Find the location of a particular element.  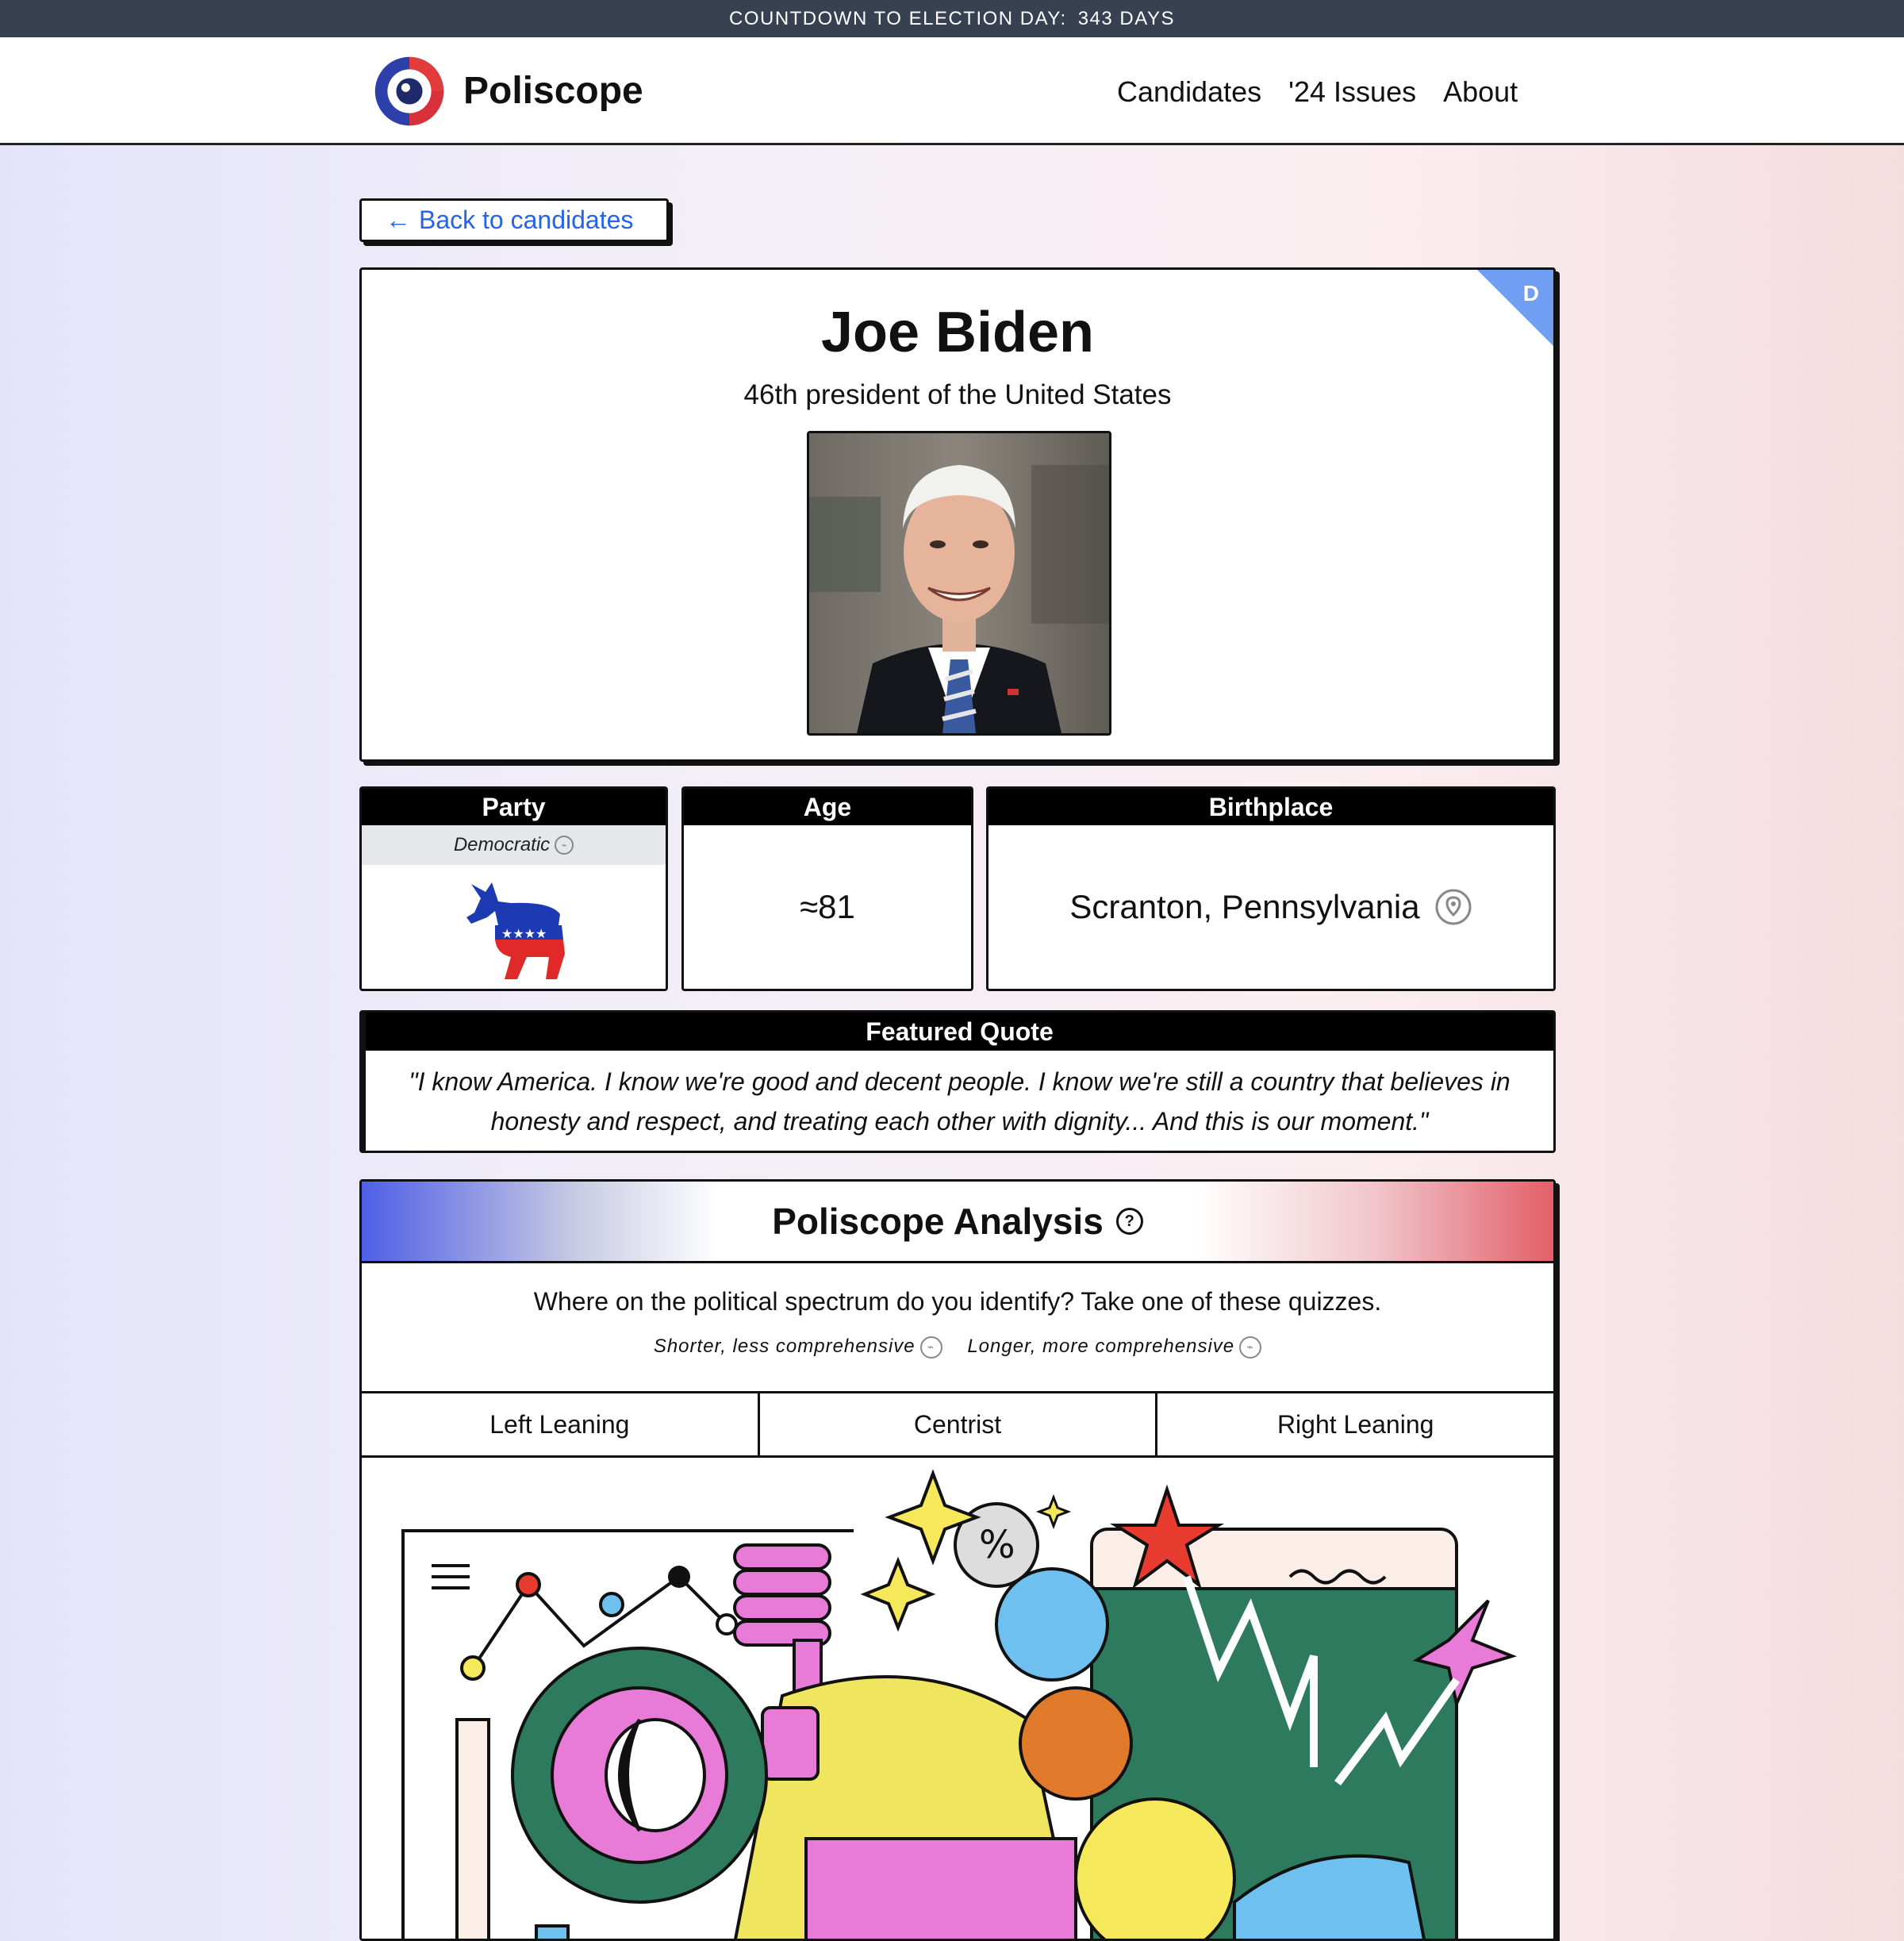

birthplace-box: Birthplace Scranton, Pennsylvania is located at coordinates (1271, 888).